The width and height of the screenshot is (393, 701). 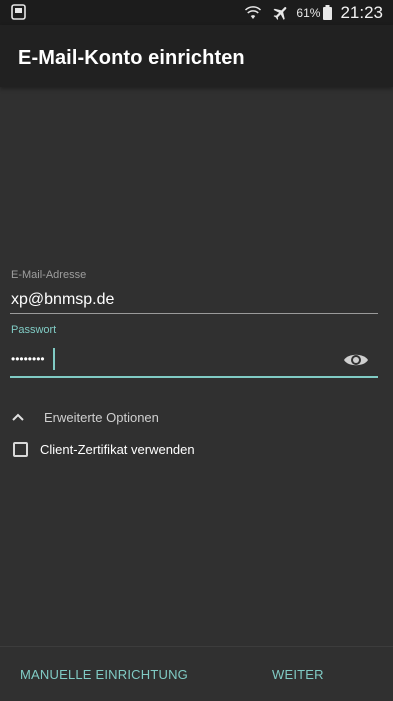 I want to click on client-certificate-checkbox, so click(x=20, y=449).